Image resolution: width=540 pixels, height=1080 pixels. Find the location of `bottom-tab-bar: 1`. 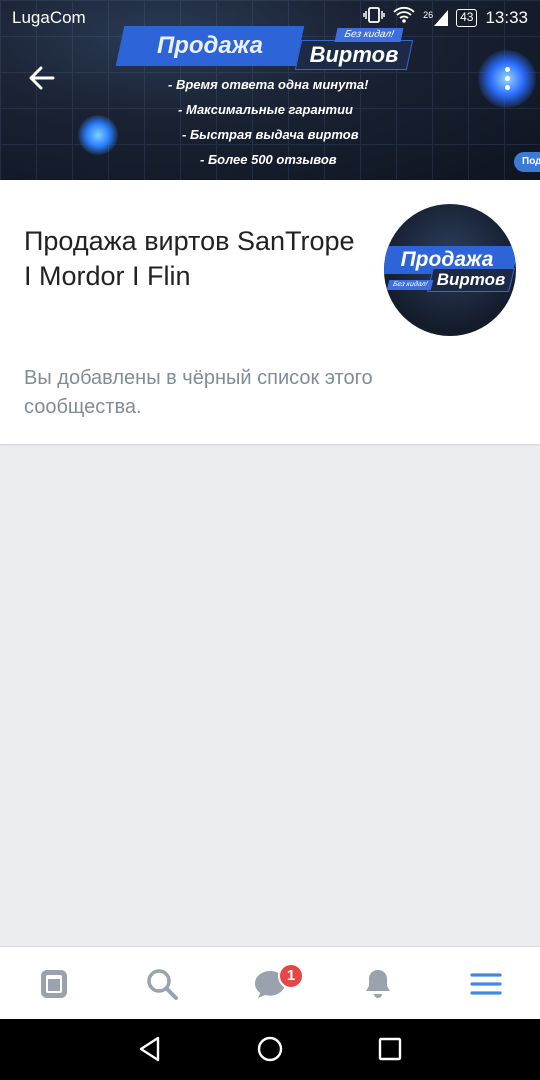

bottom-tab-bar: 1 is located at coordinates (270, 982).